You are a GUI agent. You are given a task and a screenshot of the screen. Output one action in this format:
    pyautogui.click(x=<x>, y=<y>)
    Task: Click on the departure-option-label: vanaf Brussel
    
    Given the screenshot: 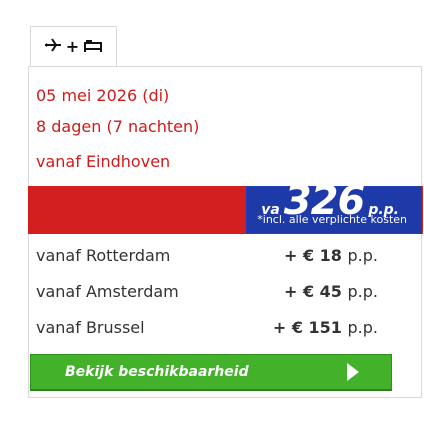 What is the action you would take?
    pyautogui.click(x=90, y=327)
    